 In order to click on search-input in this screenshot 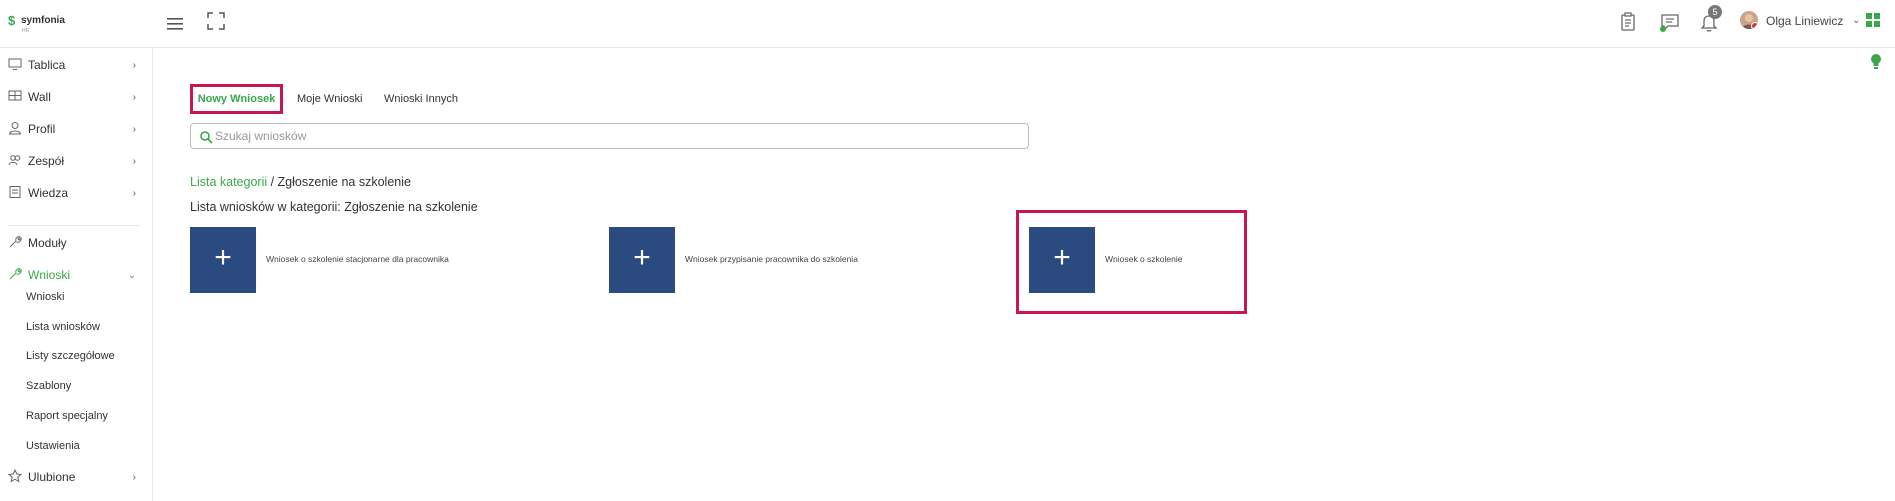, I will do `click(615, 136)`.